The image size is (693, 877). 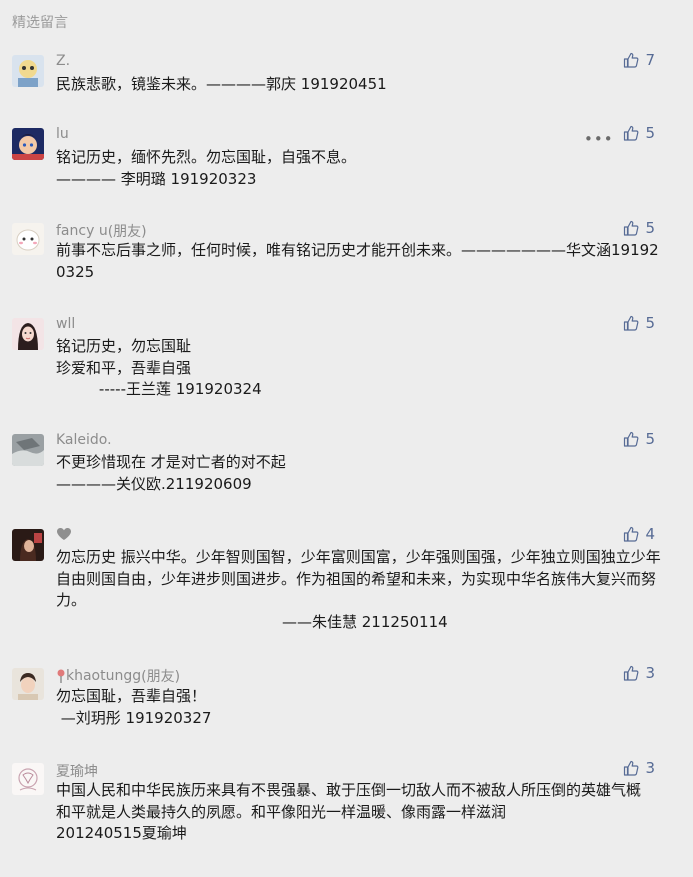 What do you see at coordinates (358, 473) in the screenshot?
I see `comment-text: 不更珍惜现在 才是对亡者的对不起 ————关仪欧.211920609` at bounding box center [358, 473].